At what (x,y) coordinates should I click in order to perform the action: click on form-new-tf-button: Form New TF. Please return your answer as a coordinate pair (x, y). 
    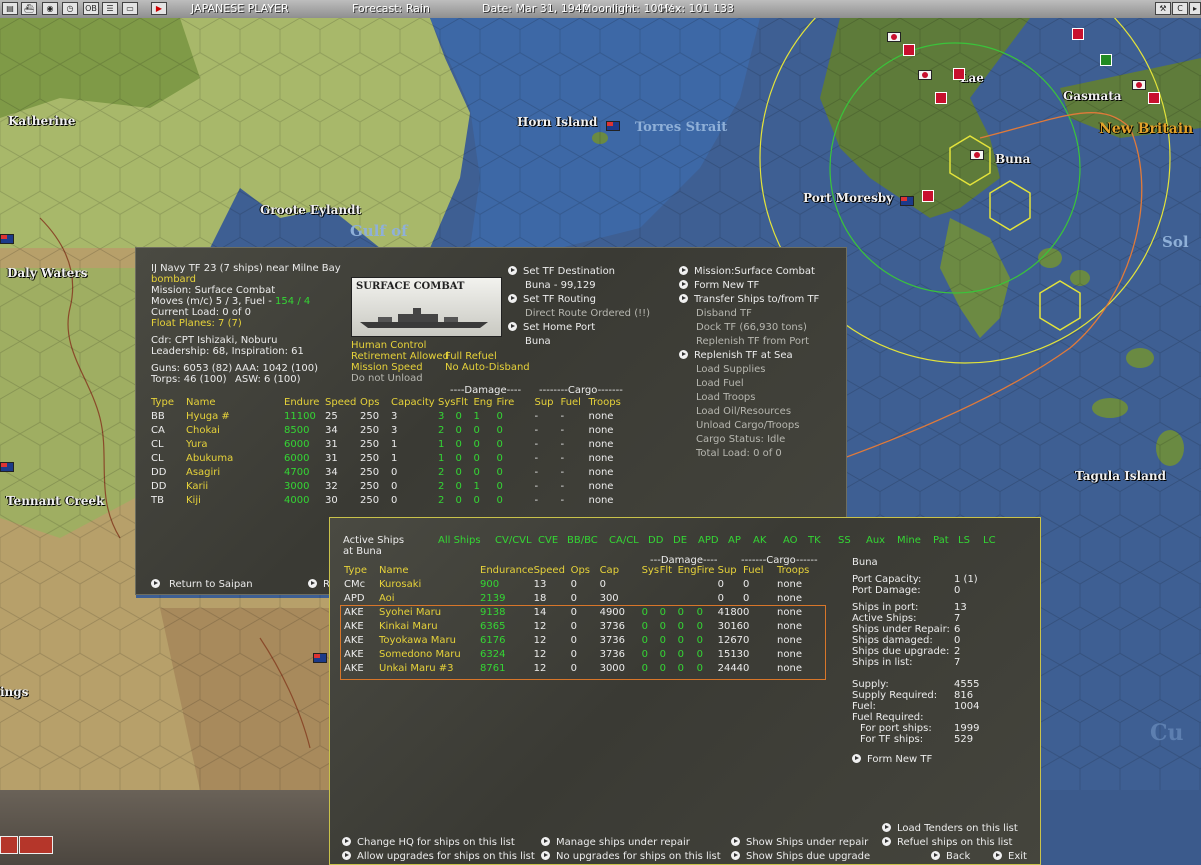
    Looking at the image, I should click on (719, 285).